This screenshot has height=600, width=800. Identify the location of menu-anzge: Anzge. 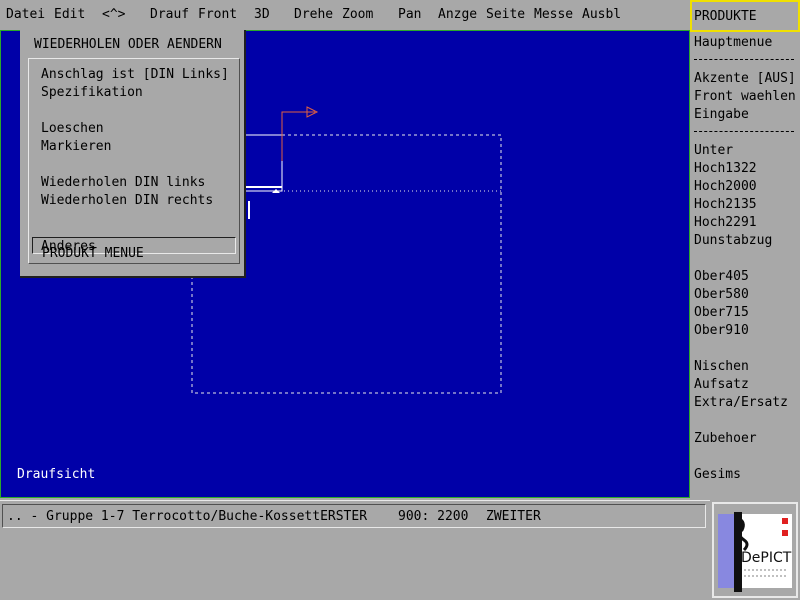
(457, 14).